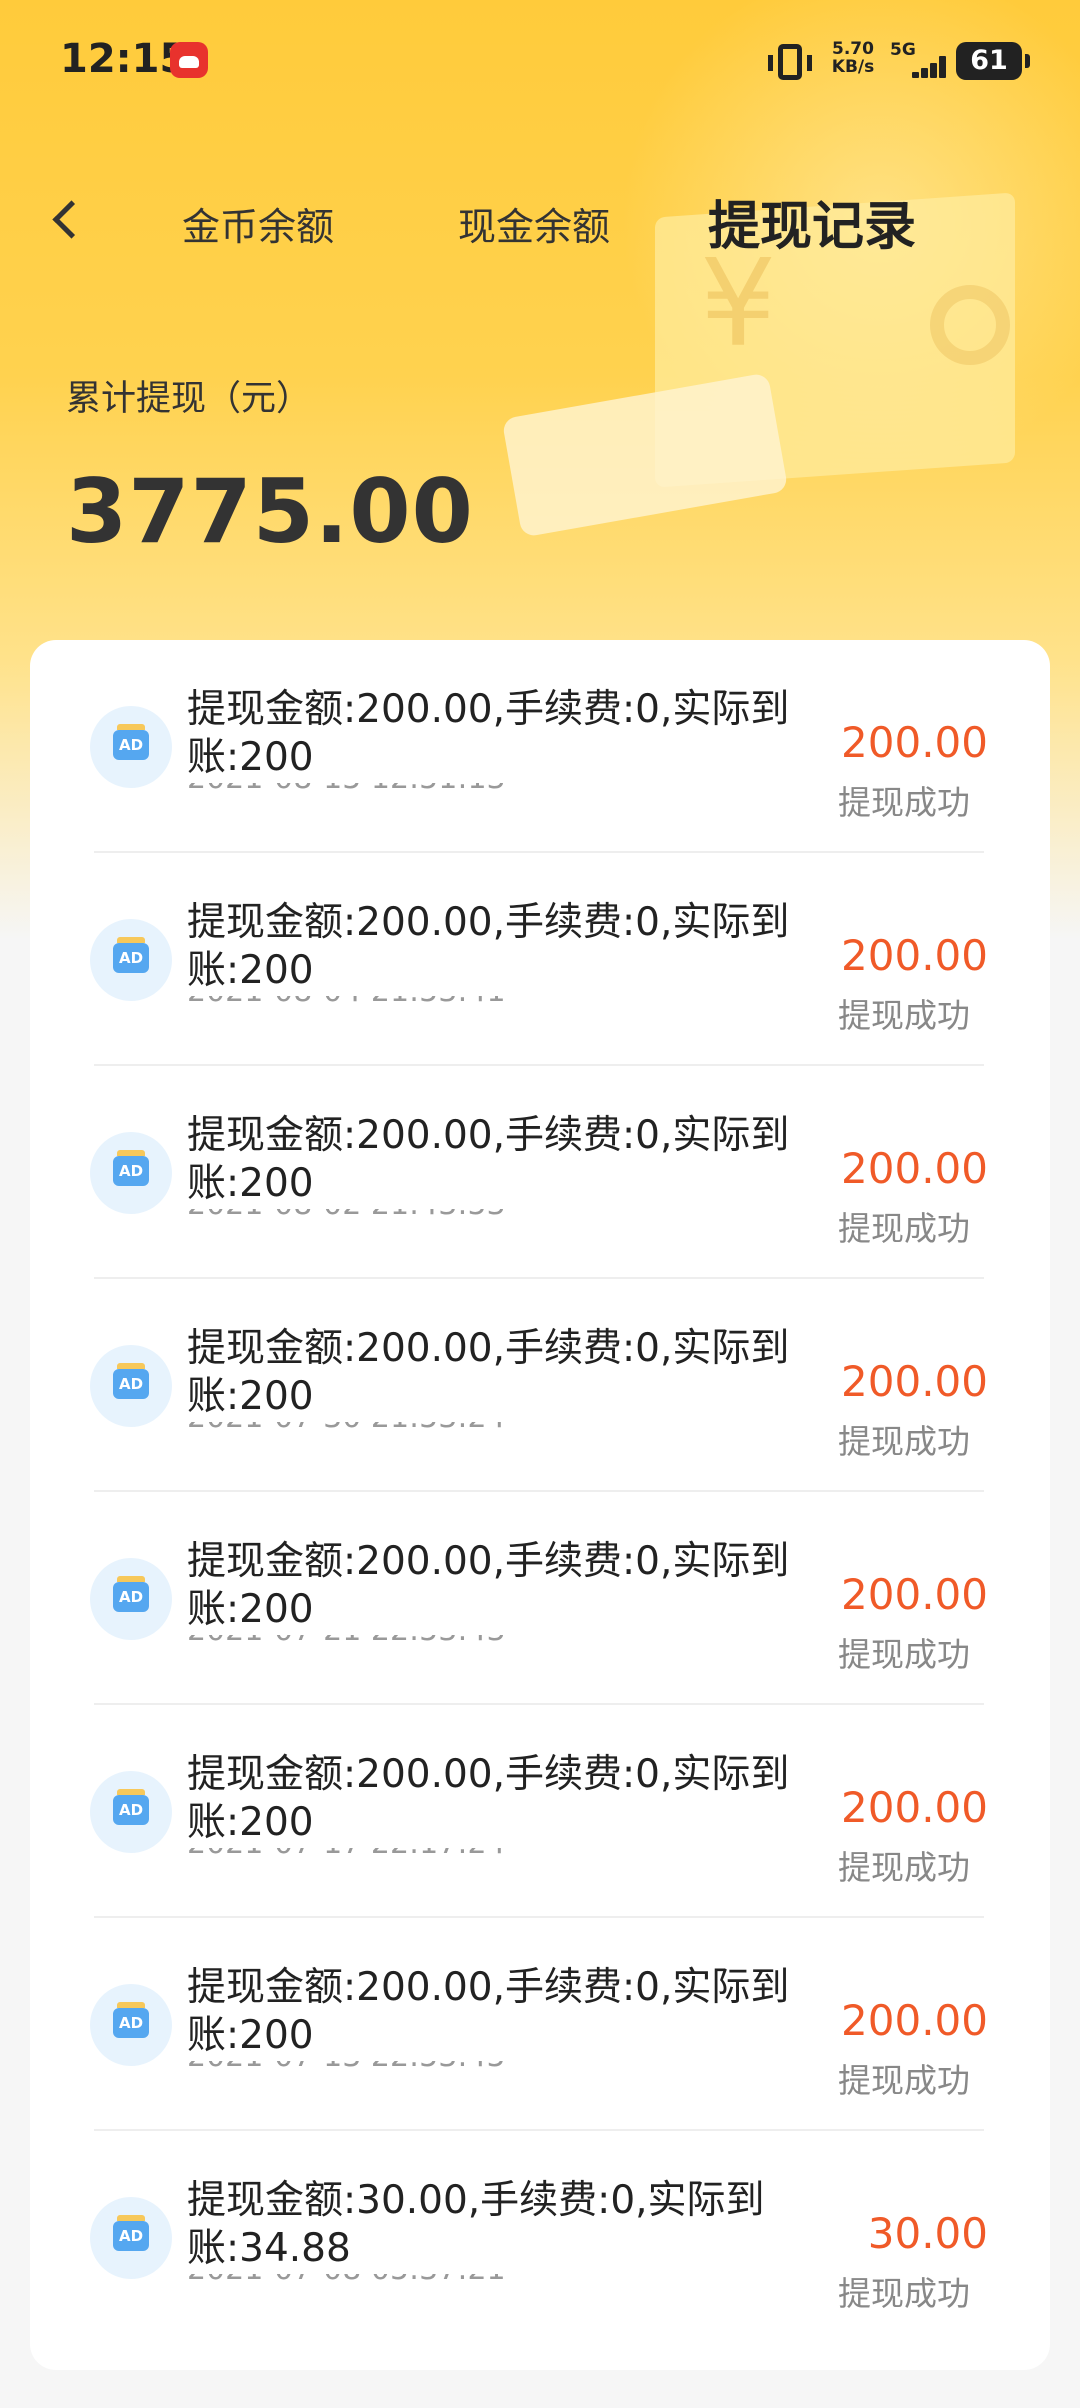 This screenshot has height=2408, width=1080. I want to click on vibrate-icon, so click(790, 62).